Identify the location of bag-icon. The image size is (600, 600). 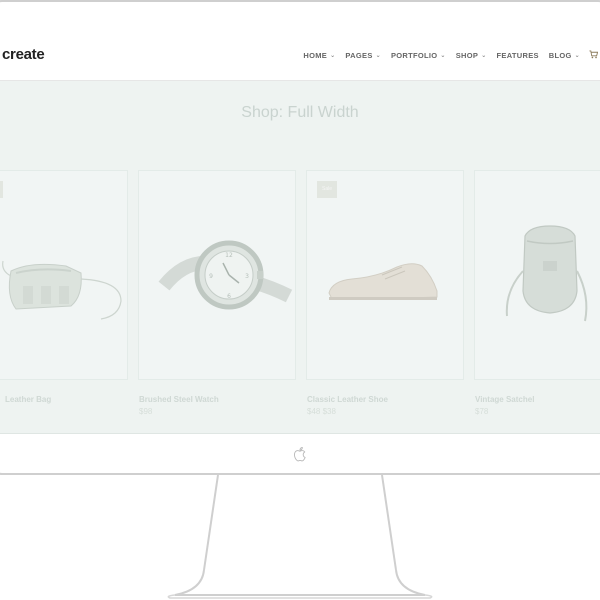
(62, 290).